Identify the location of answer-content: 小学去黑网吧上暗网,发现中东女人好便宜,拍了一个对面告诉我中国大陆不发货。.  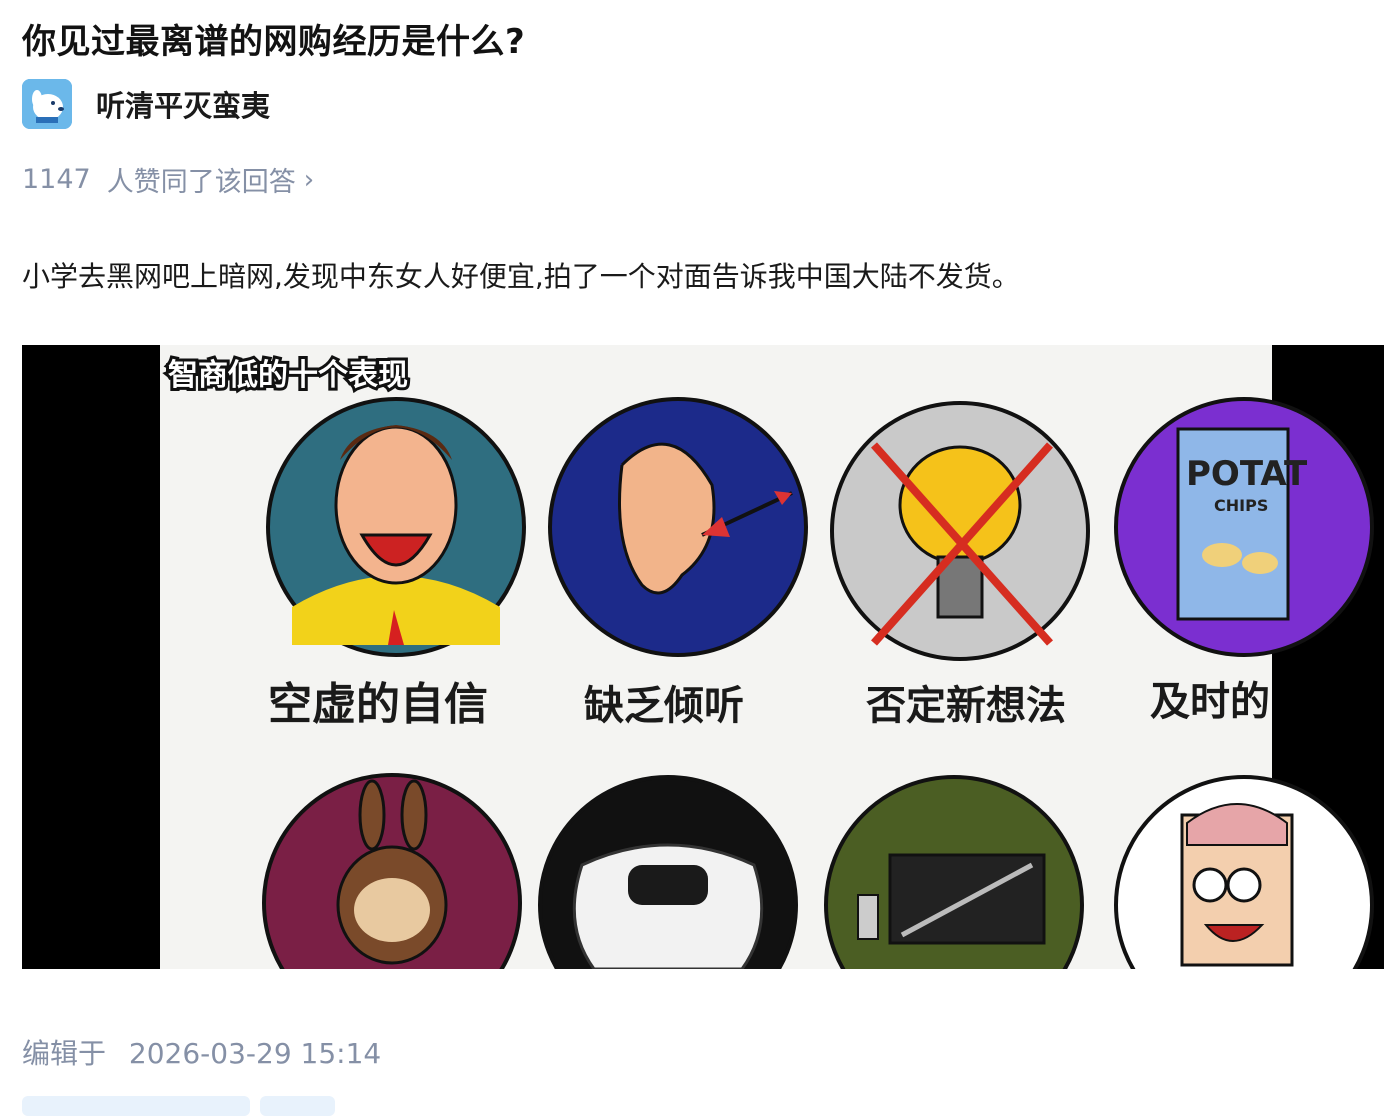
(521, 276).